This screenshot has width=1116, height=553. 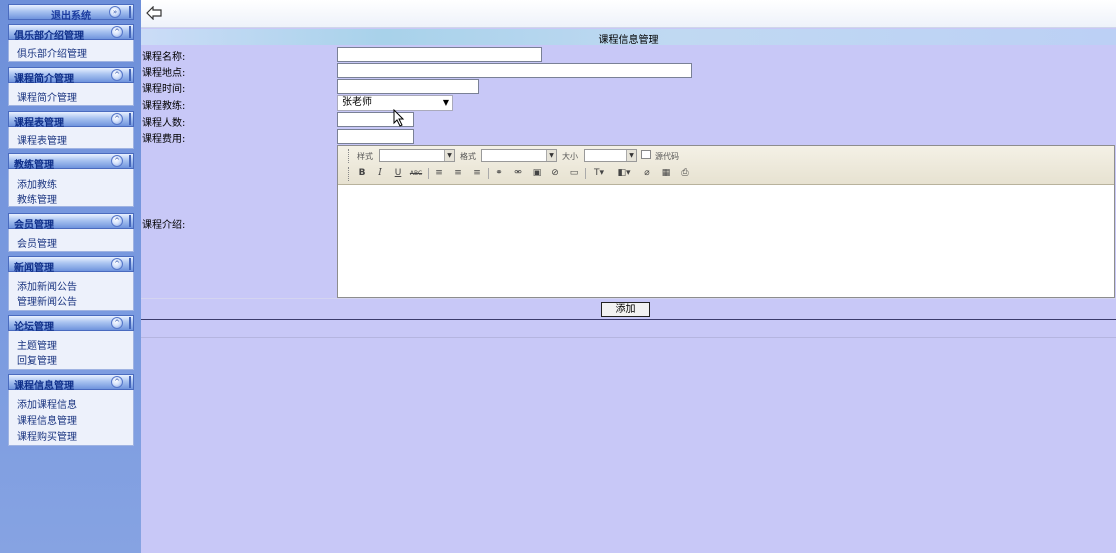 What do you see at coordinates (610, 155) in the screenshot?
I see `size-select: ▼` at bounding box center [610, 155].